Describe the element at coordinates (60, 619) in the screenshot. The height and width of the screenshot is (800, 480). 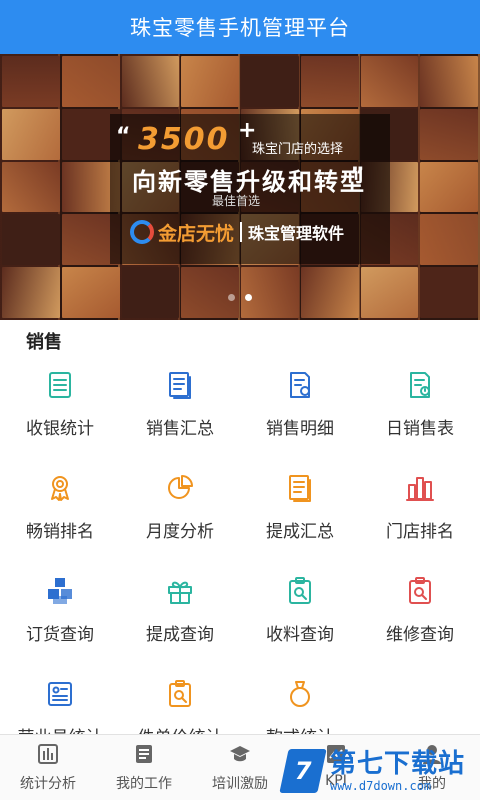
I see `menu-item: 订货查询` at that location.